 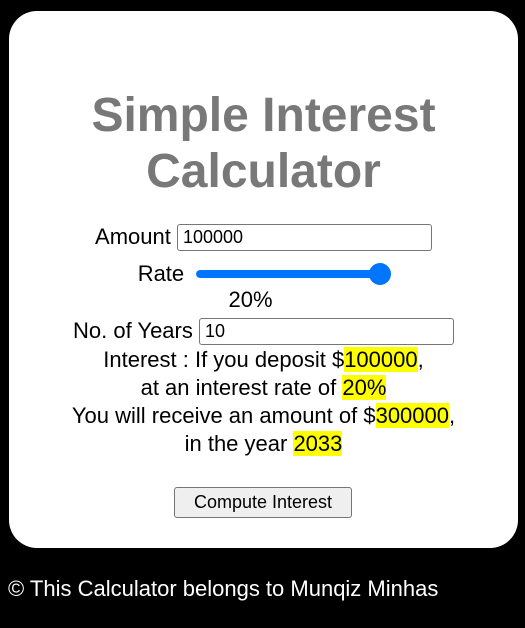 I want to click on result-rate-value: 20%, so click(x=364, y=387).